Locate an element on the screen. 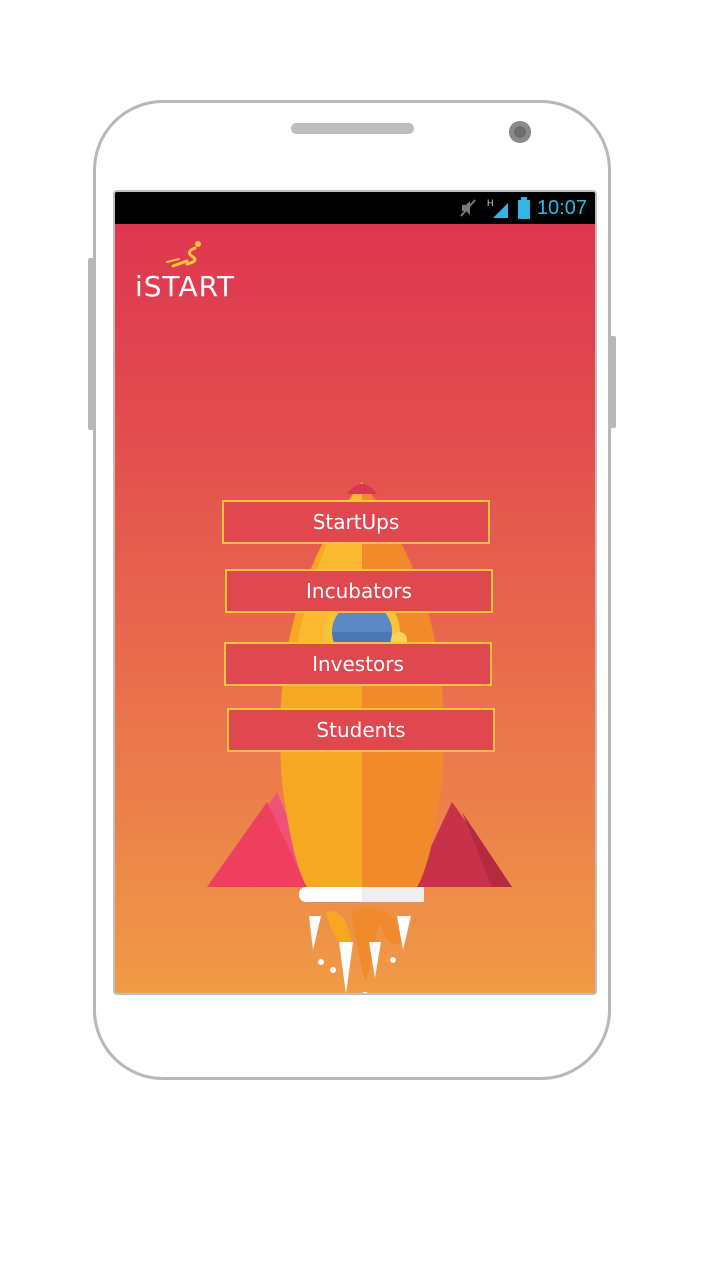 Image resolution: width=710 pixels, height=1263 pixels. app-logo: iSTART is located at coordinates (185, 275).